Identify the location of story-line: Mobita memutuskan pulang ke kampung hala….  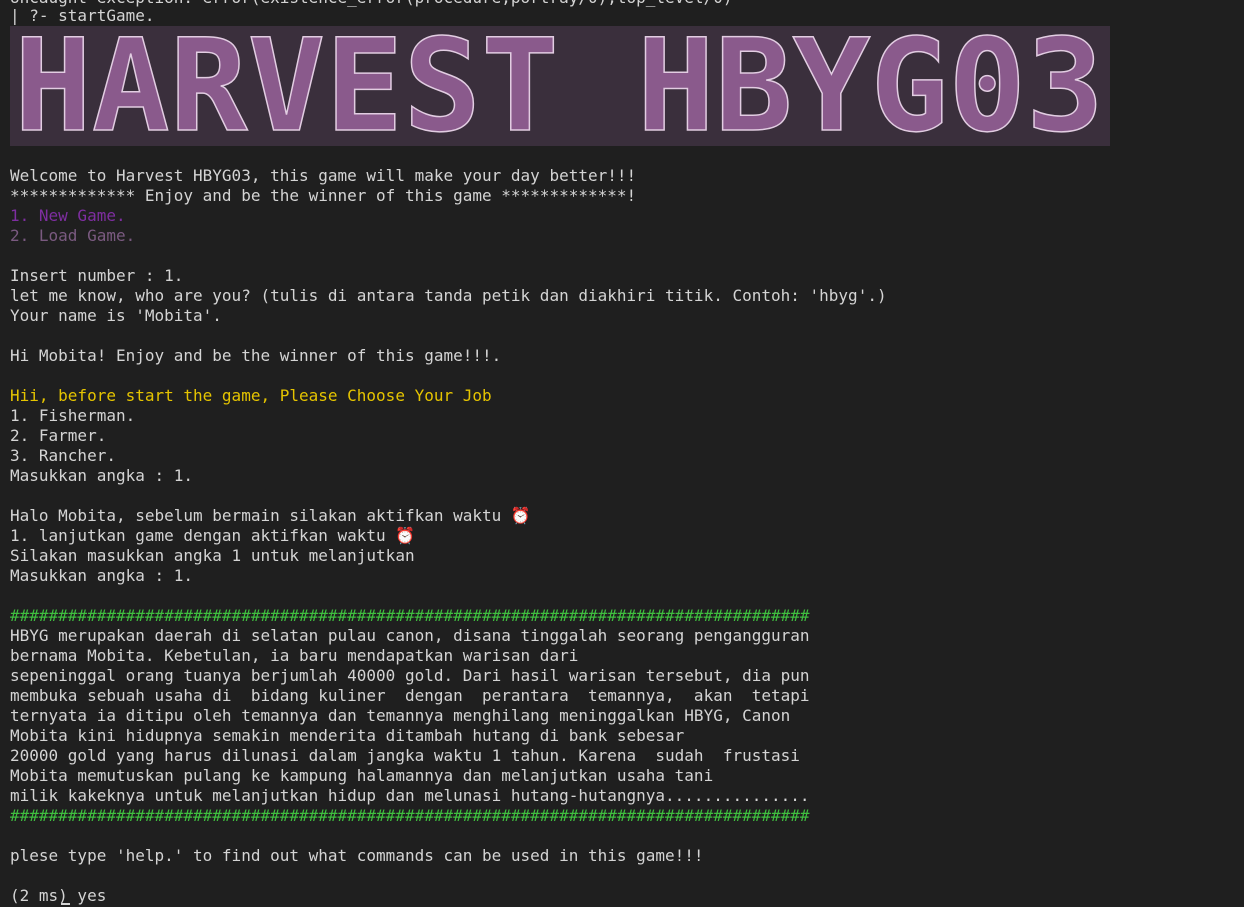
(362, 775).